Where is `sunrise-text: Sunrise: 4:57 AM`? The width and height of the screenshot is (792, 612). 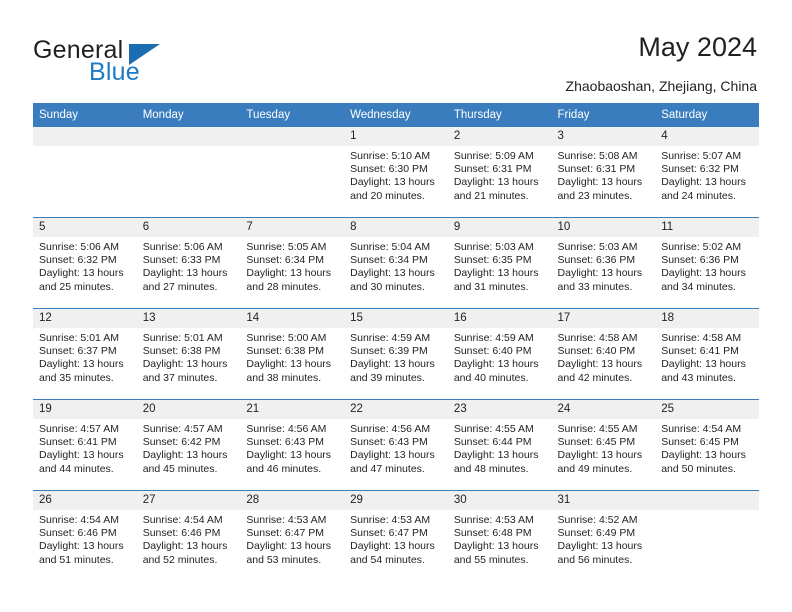 sunrise-text: Sunrise: 4:57 AM is located at coordinates (79, 429).